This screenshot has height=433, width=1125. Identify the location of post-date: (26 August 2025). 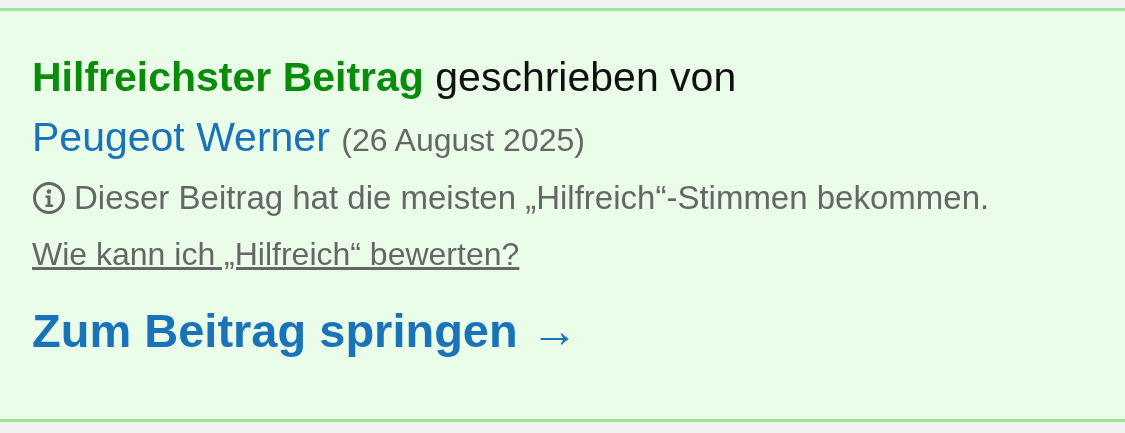
(463, 140).